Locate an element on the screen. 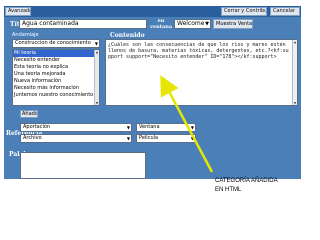 This screenshot has height=240, width=320. file-select-value: Archivo is located at coordinates (32, 138).